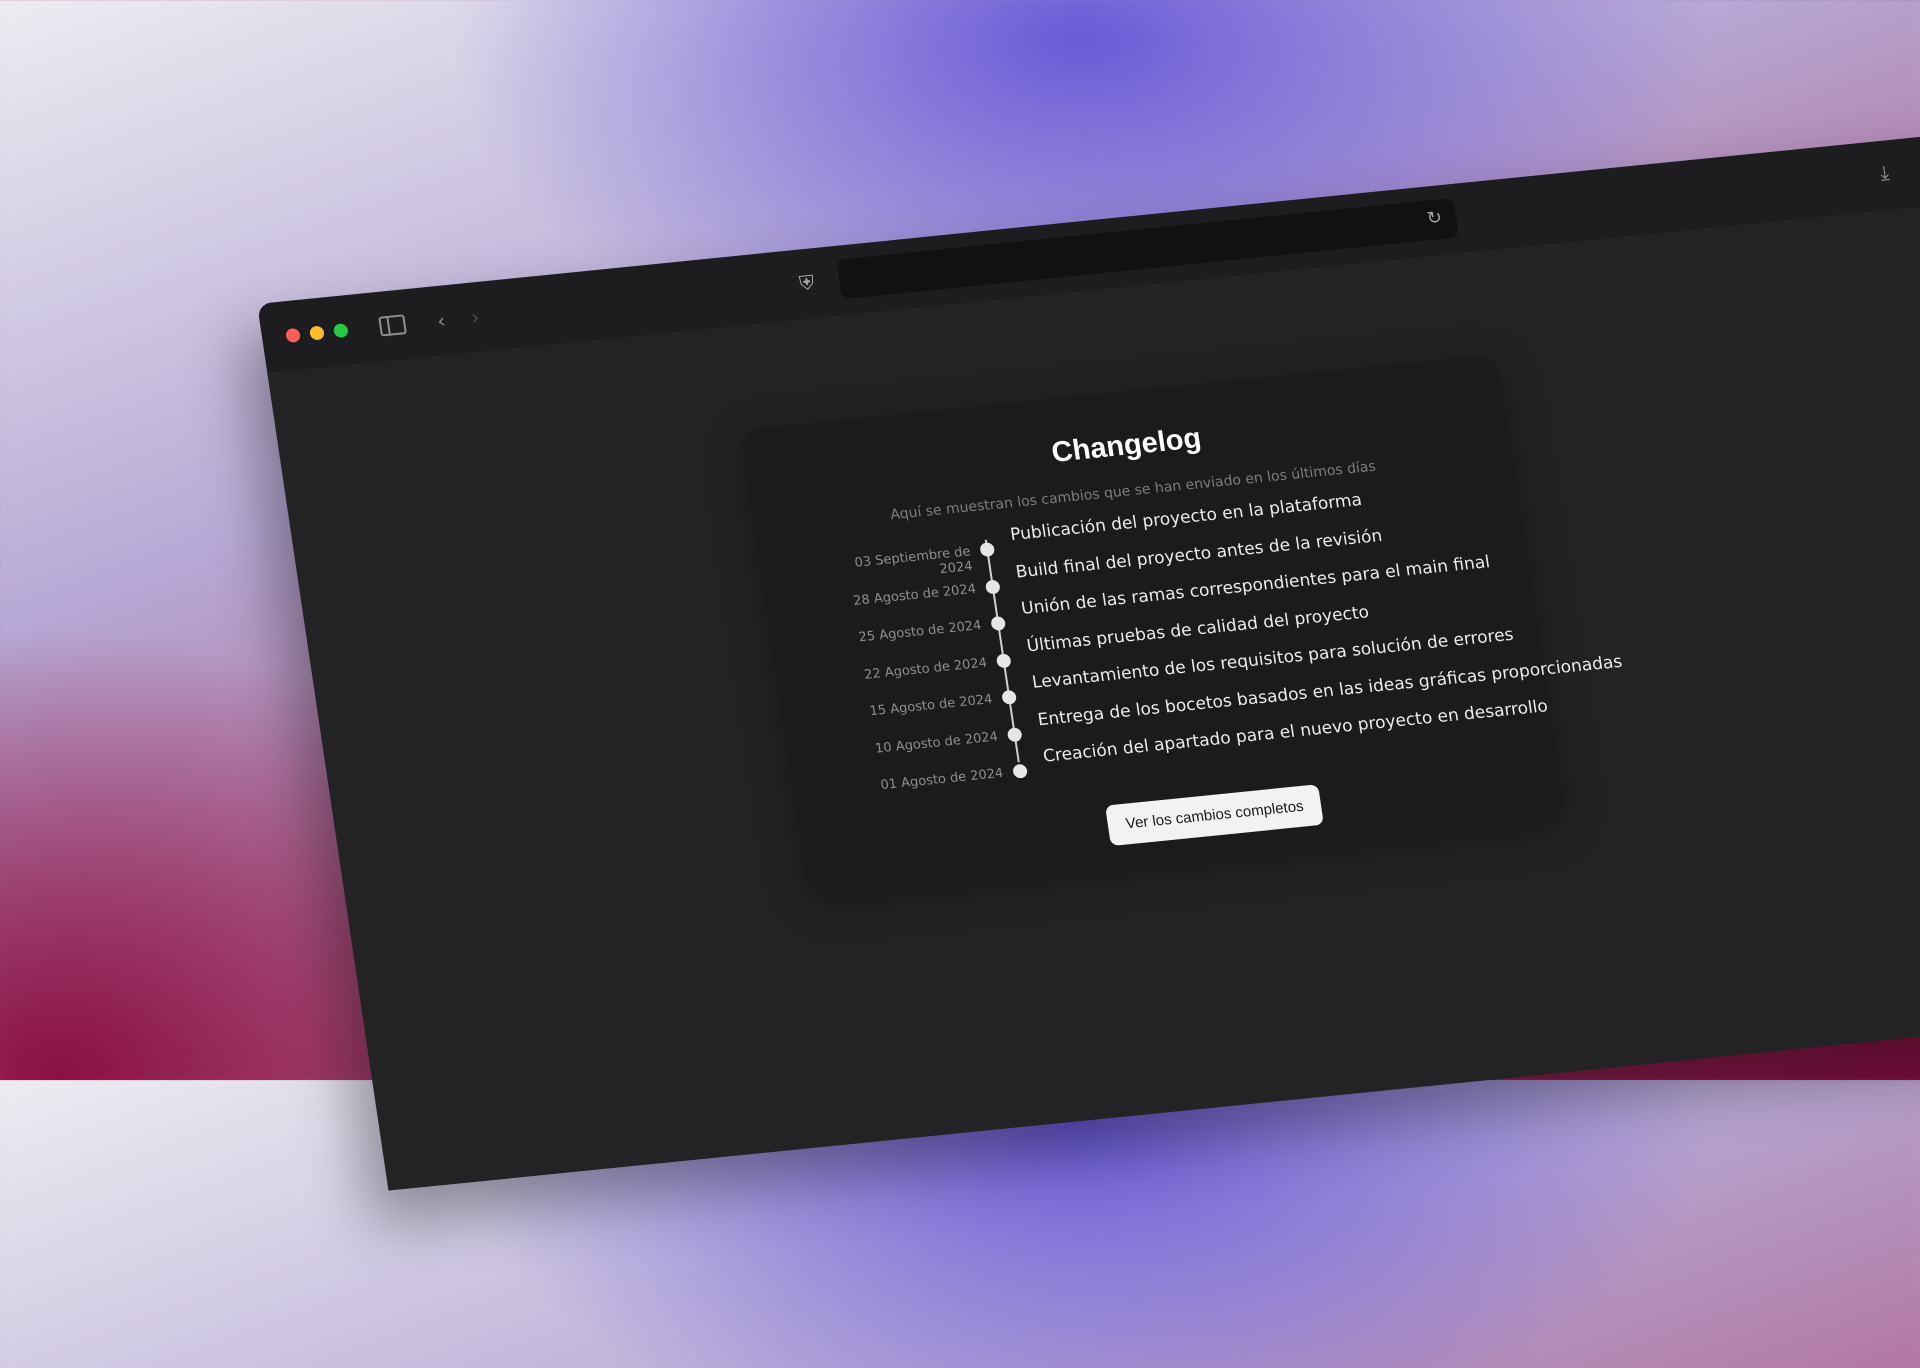 Image resolution: width=1920 pixels, height=1368 pixels. Describe the element at coordinates (340, 331) in the screenshot. I see `maximize-button` at that location.